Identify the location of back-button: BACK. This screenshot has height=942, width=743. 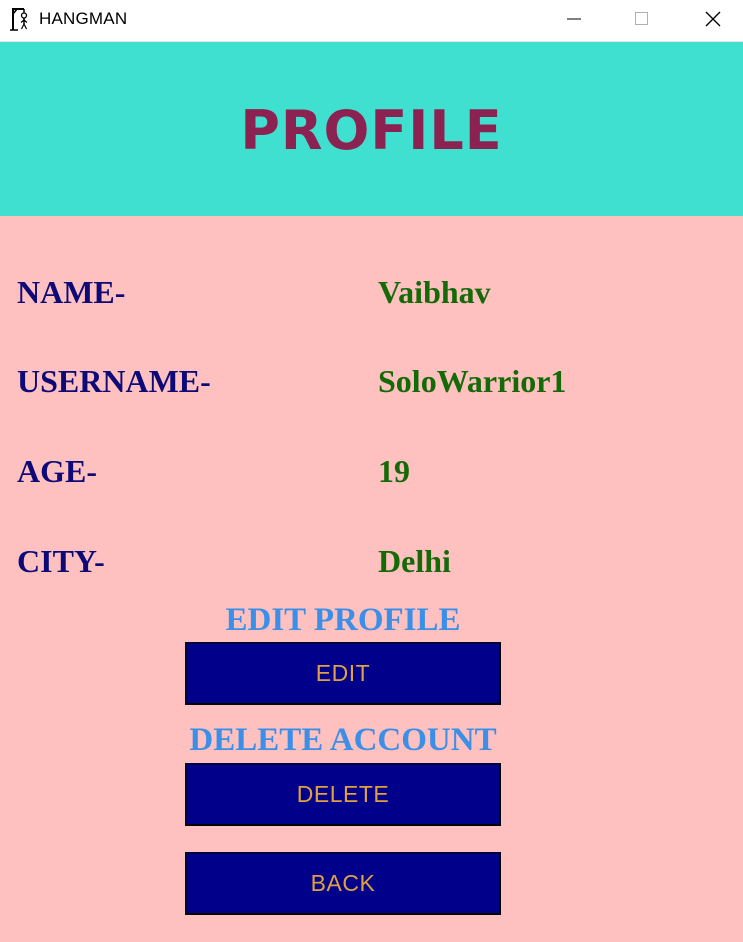
(343, 883).